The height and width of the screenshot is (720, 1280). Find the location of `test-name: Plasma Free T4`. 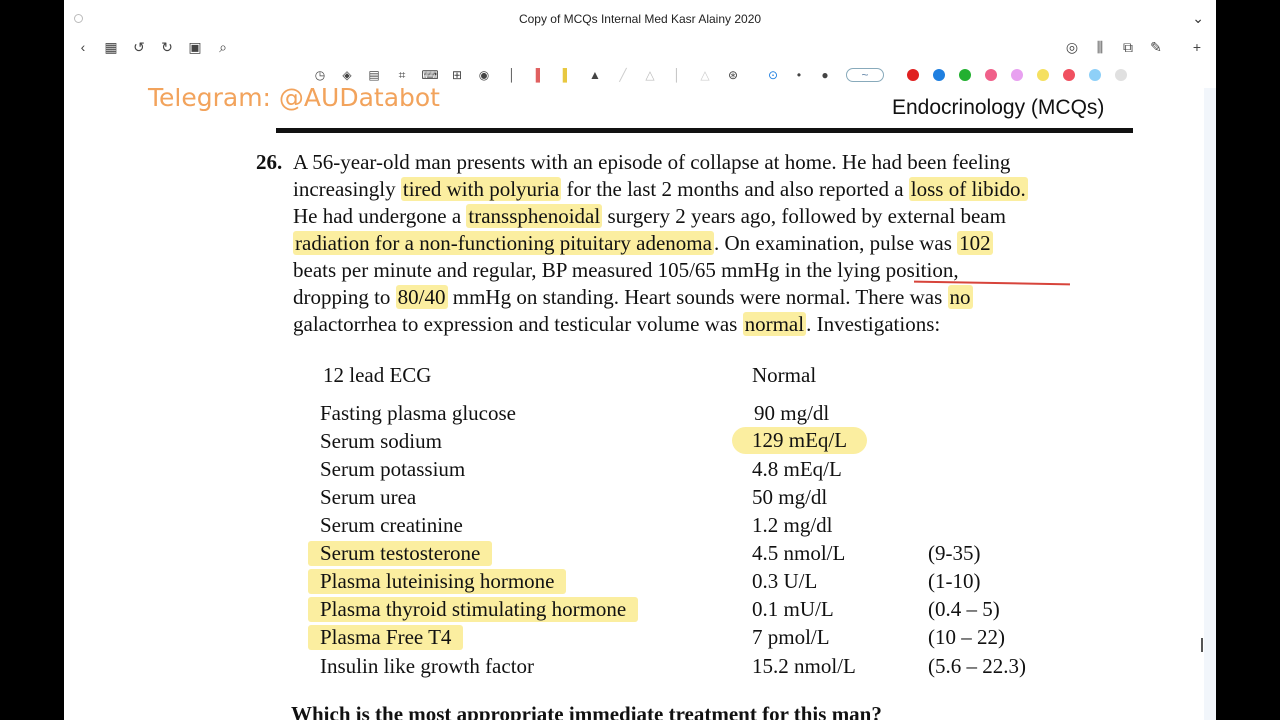

test-name: Plasma Free T4 is located at coordinates (386, 637).